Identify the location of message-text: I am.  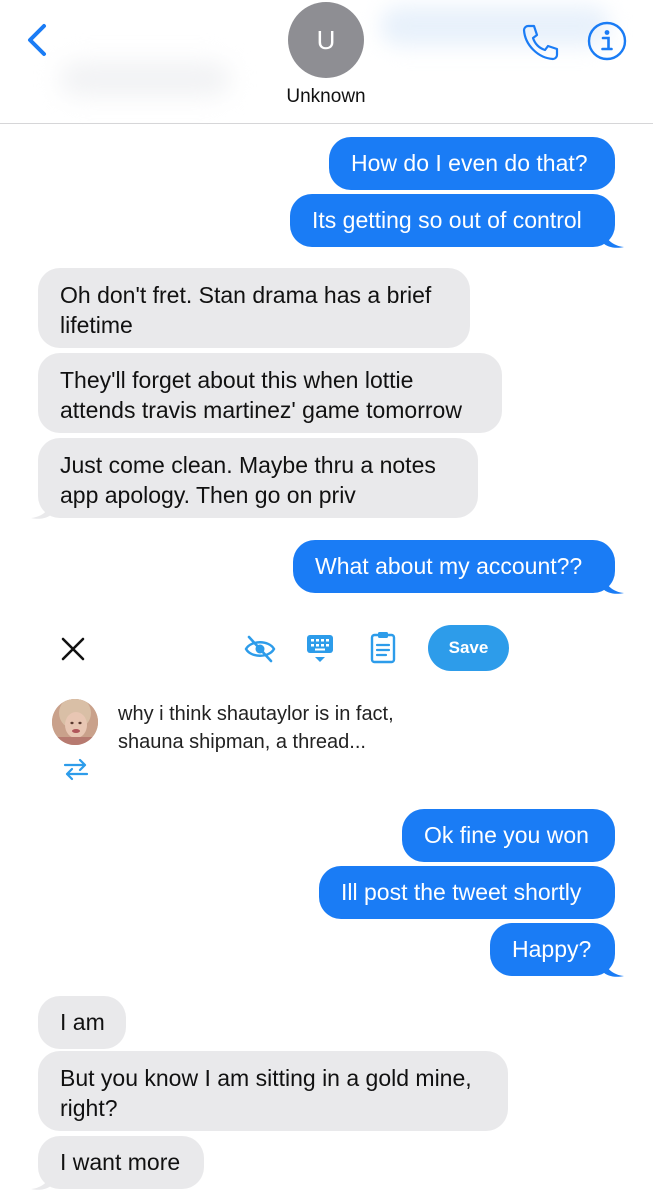
(82, 1022).